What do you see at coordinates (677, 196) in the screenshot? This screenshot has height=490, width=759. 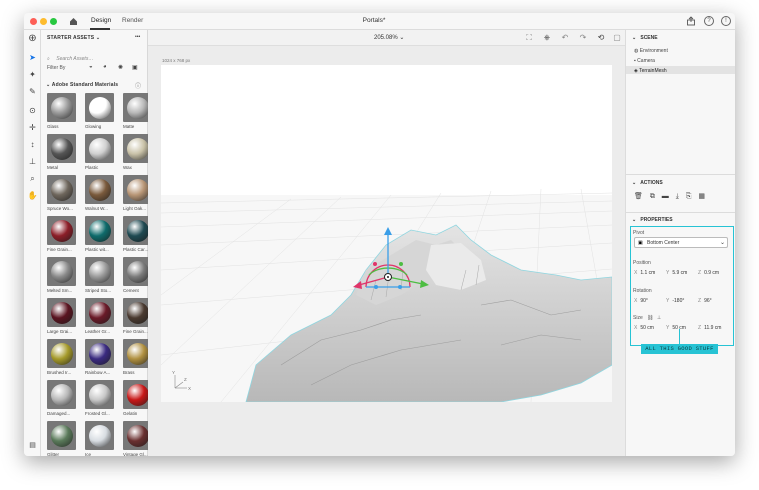 I see `drop-to-ground-icon: ⤓` at bounding box center [677, 196].